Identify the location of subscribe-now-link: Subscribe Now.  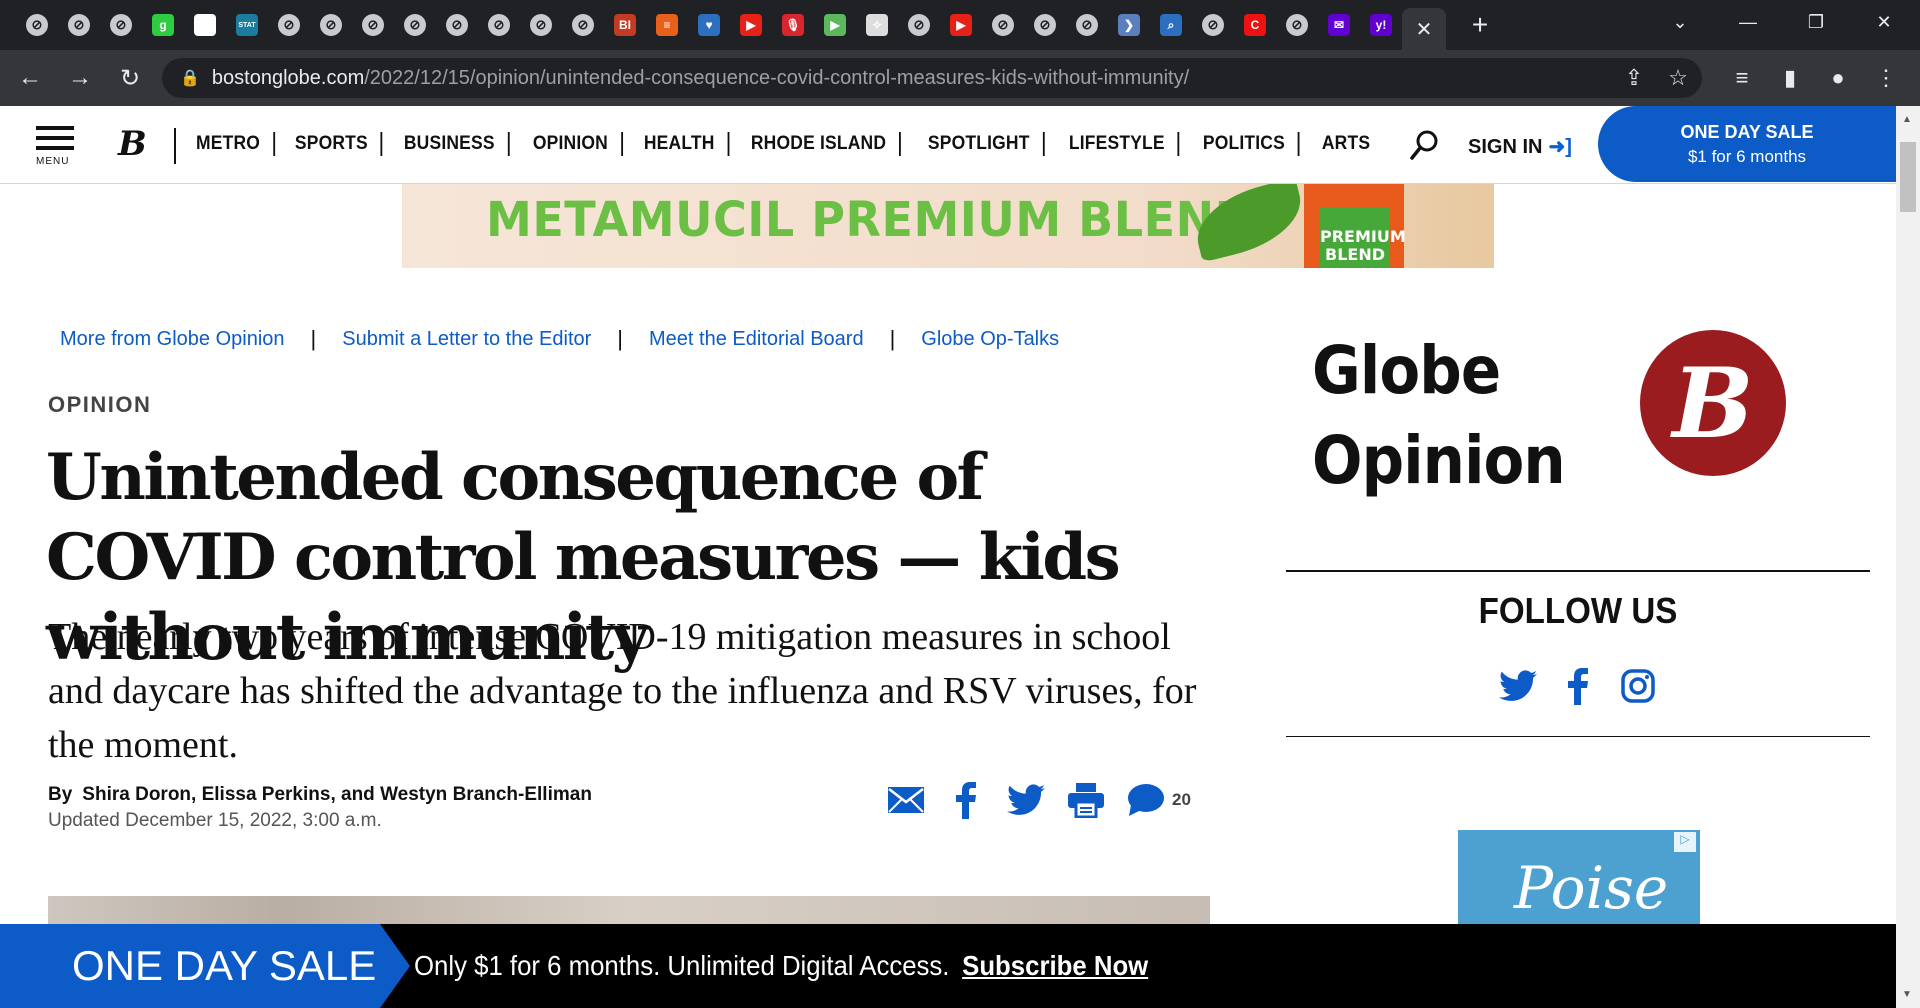
(1055, 965).